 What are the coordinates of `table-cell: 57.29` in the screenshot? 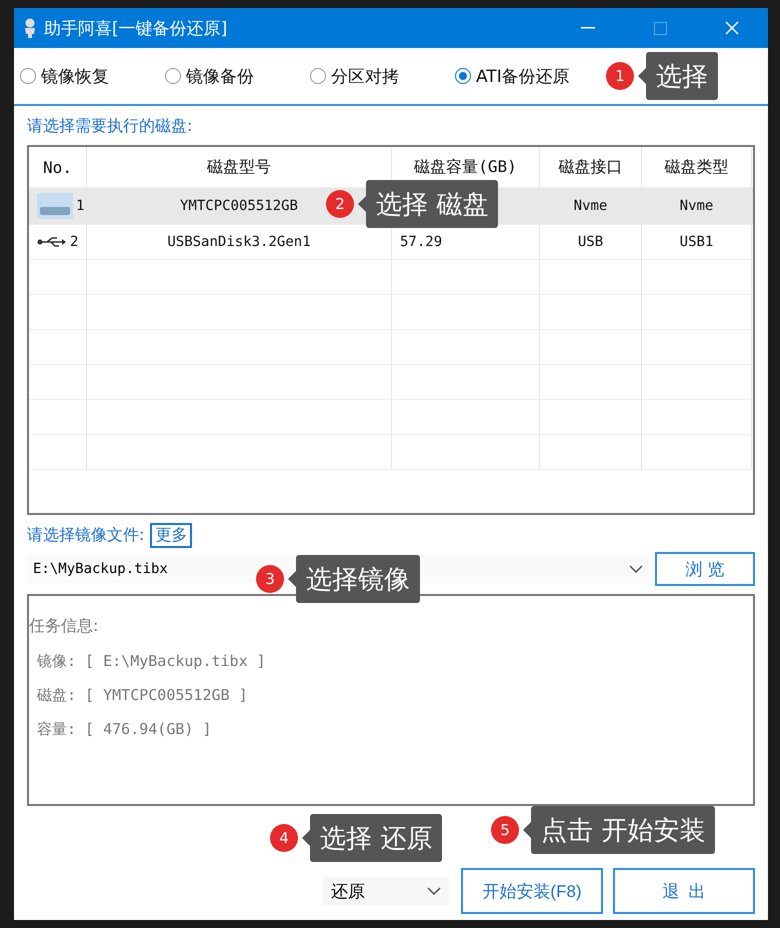 It's located at (421, 242).